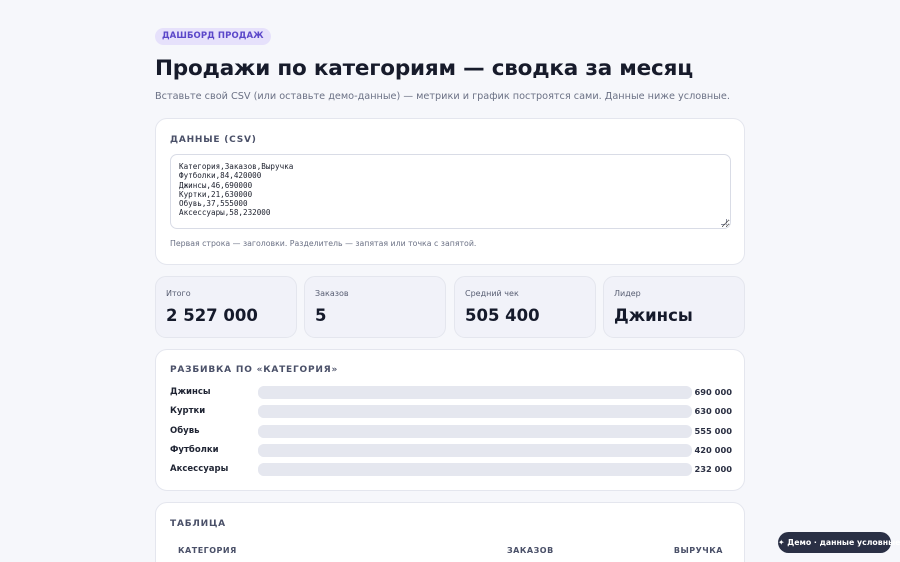 This screenshot has width=900, height=562. I want to click on csv-line: Обувь,37,555000, so click(213, 204).